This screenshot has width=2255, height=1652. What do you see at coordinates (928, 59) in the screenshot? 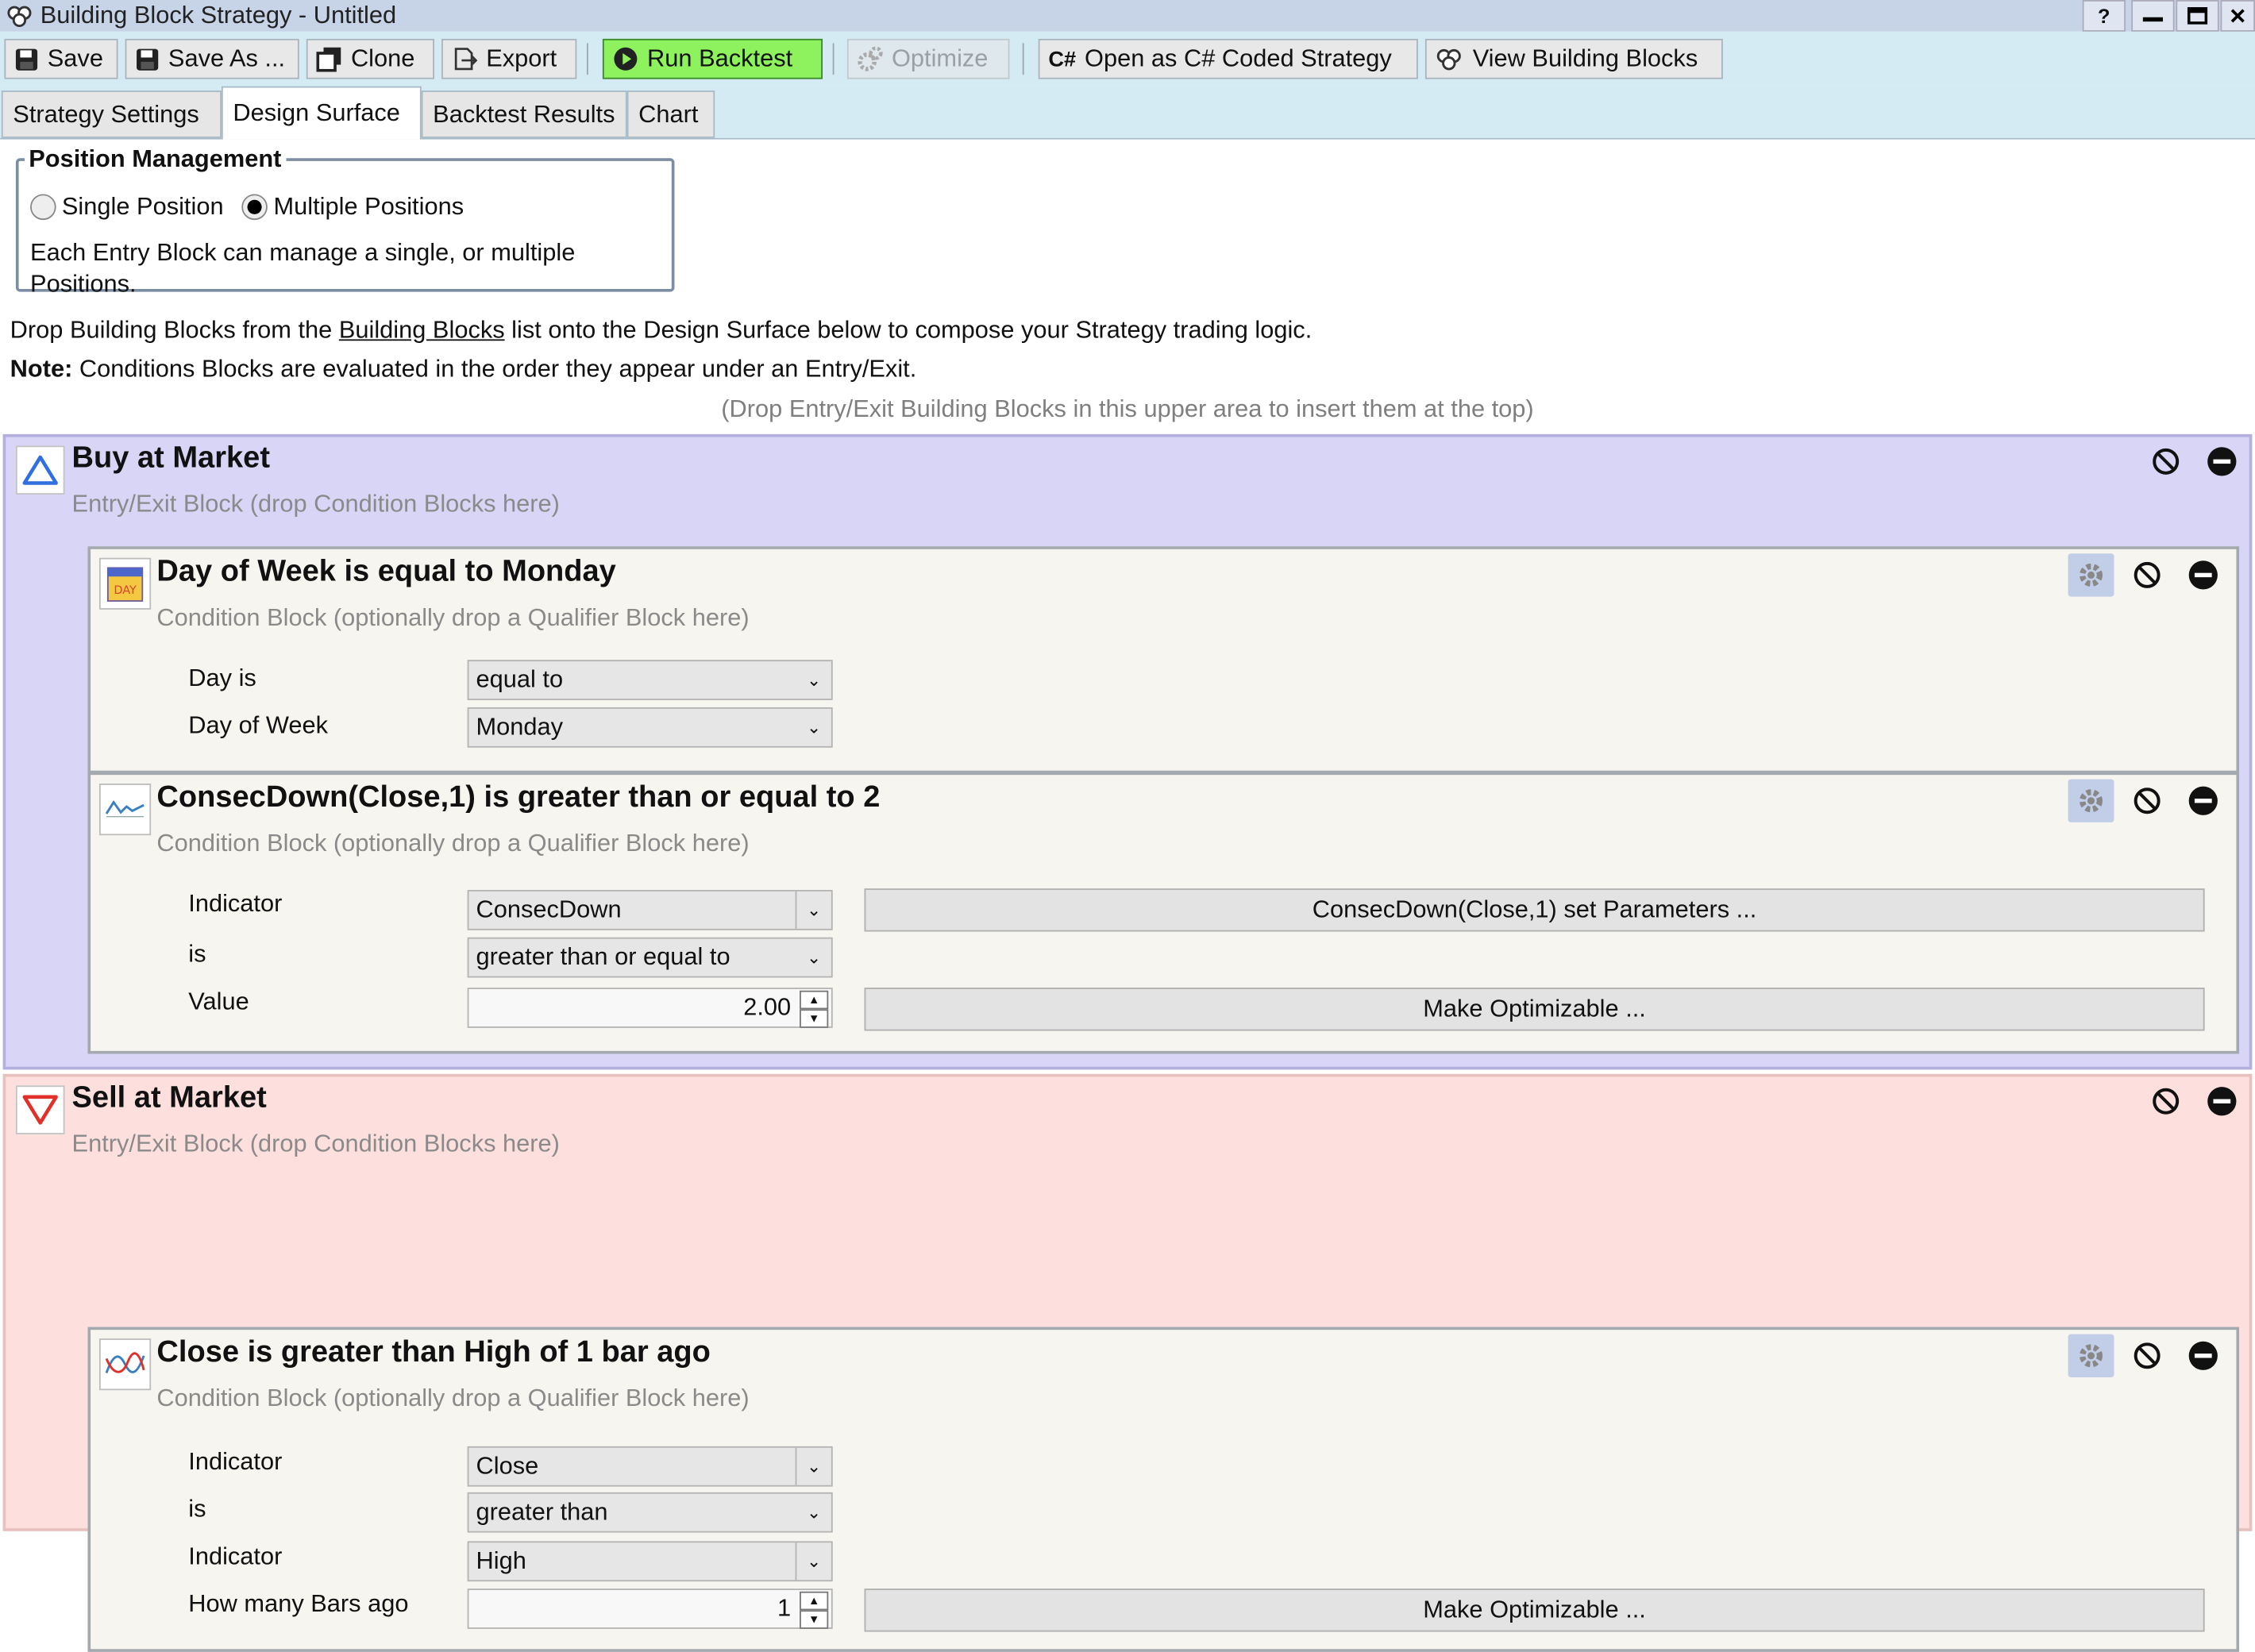
I see `optimize-button: Optimize` at bounding box center [928, 59].